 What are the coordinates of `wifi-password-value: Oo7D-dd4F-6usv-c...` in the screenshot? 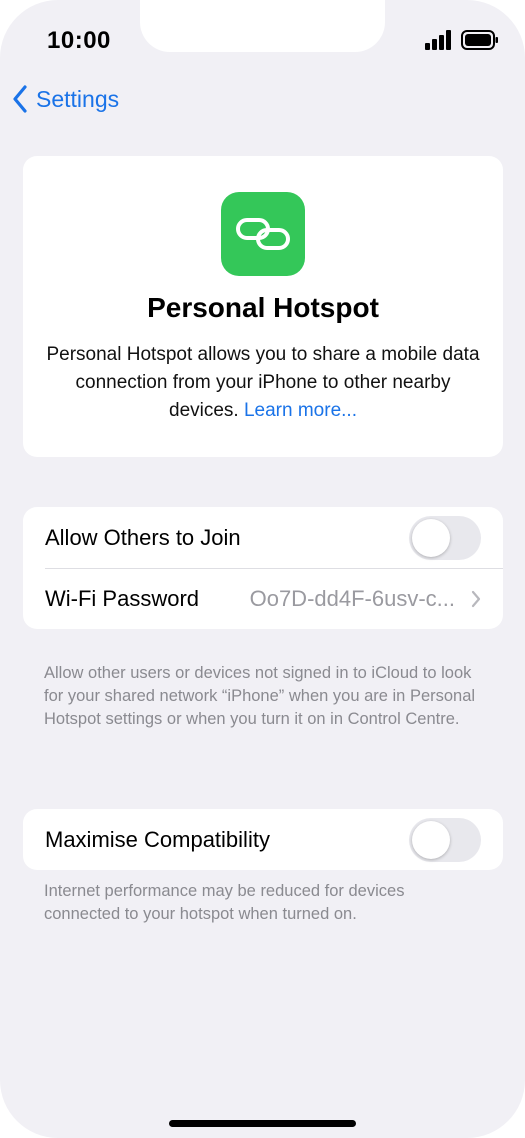 It's located at (352, 598).